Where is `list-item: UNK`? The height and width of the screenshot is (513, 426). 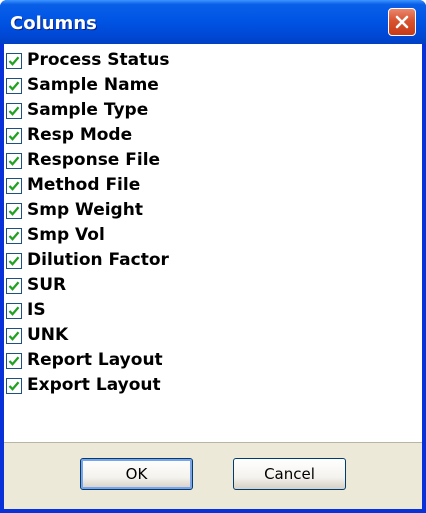
list-item: UNK is located at coordinates (156, 335).